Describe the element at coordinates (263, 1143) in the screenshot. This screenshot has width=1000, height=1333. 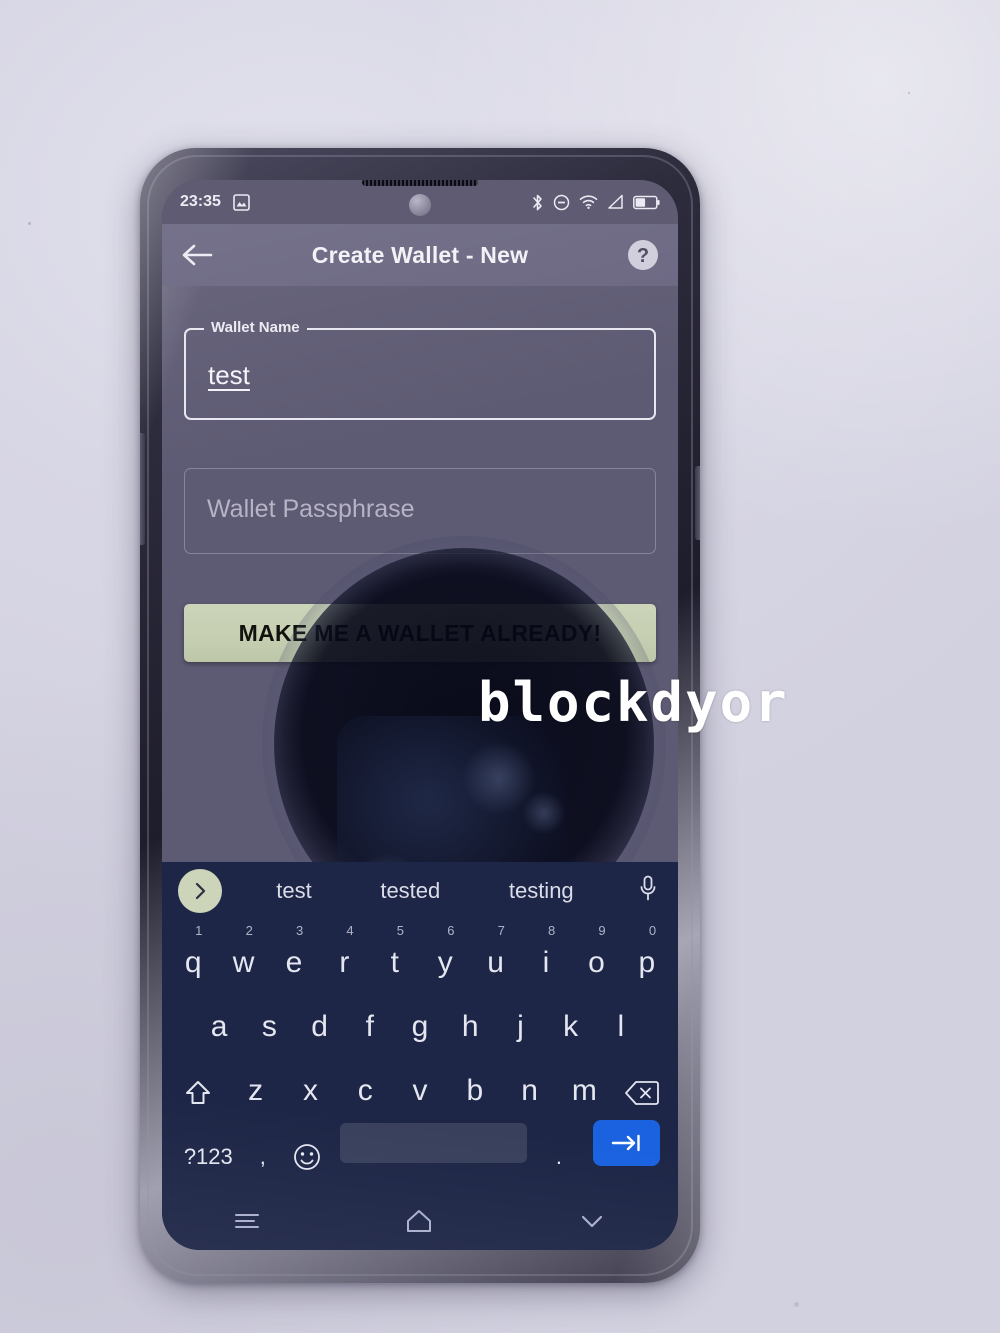
I see `key-comma: ,` at that location.